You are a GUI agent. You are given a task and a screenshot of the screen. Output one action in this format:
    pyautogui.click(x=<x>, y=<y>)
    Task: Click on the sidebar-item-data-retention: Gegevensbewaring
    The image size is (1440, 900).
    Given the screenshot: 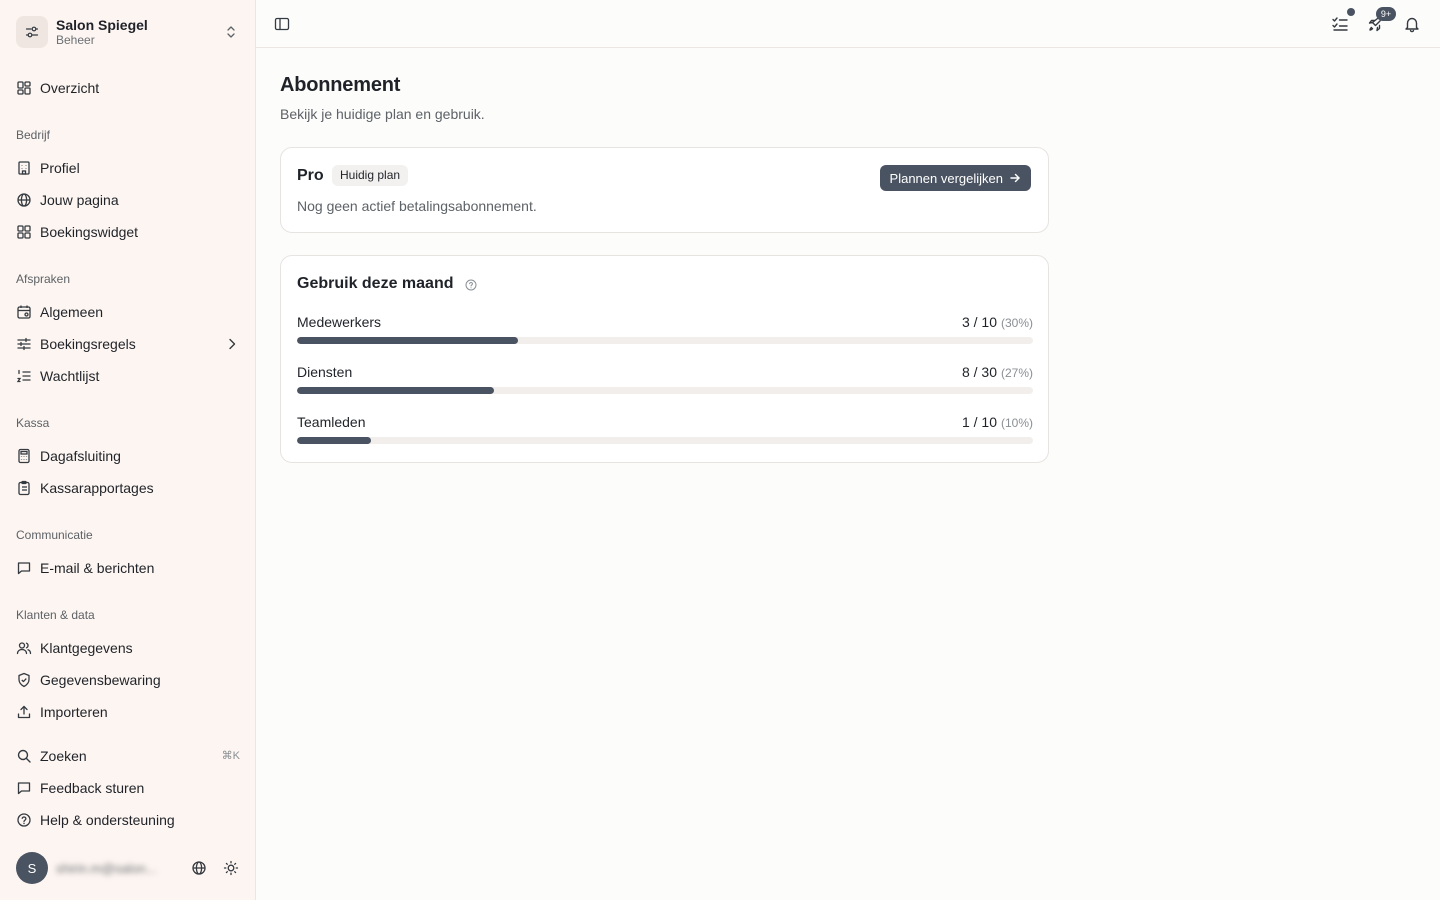 What is the action you would take?
    pyautogui.click(x=128, y=680)
    